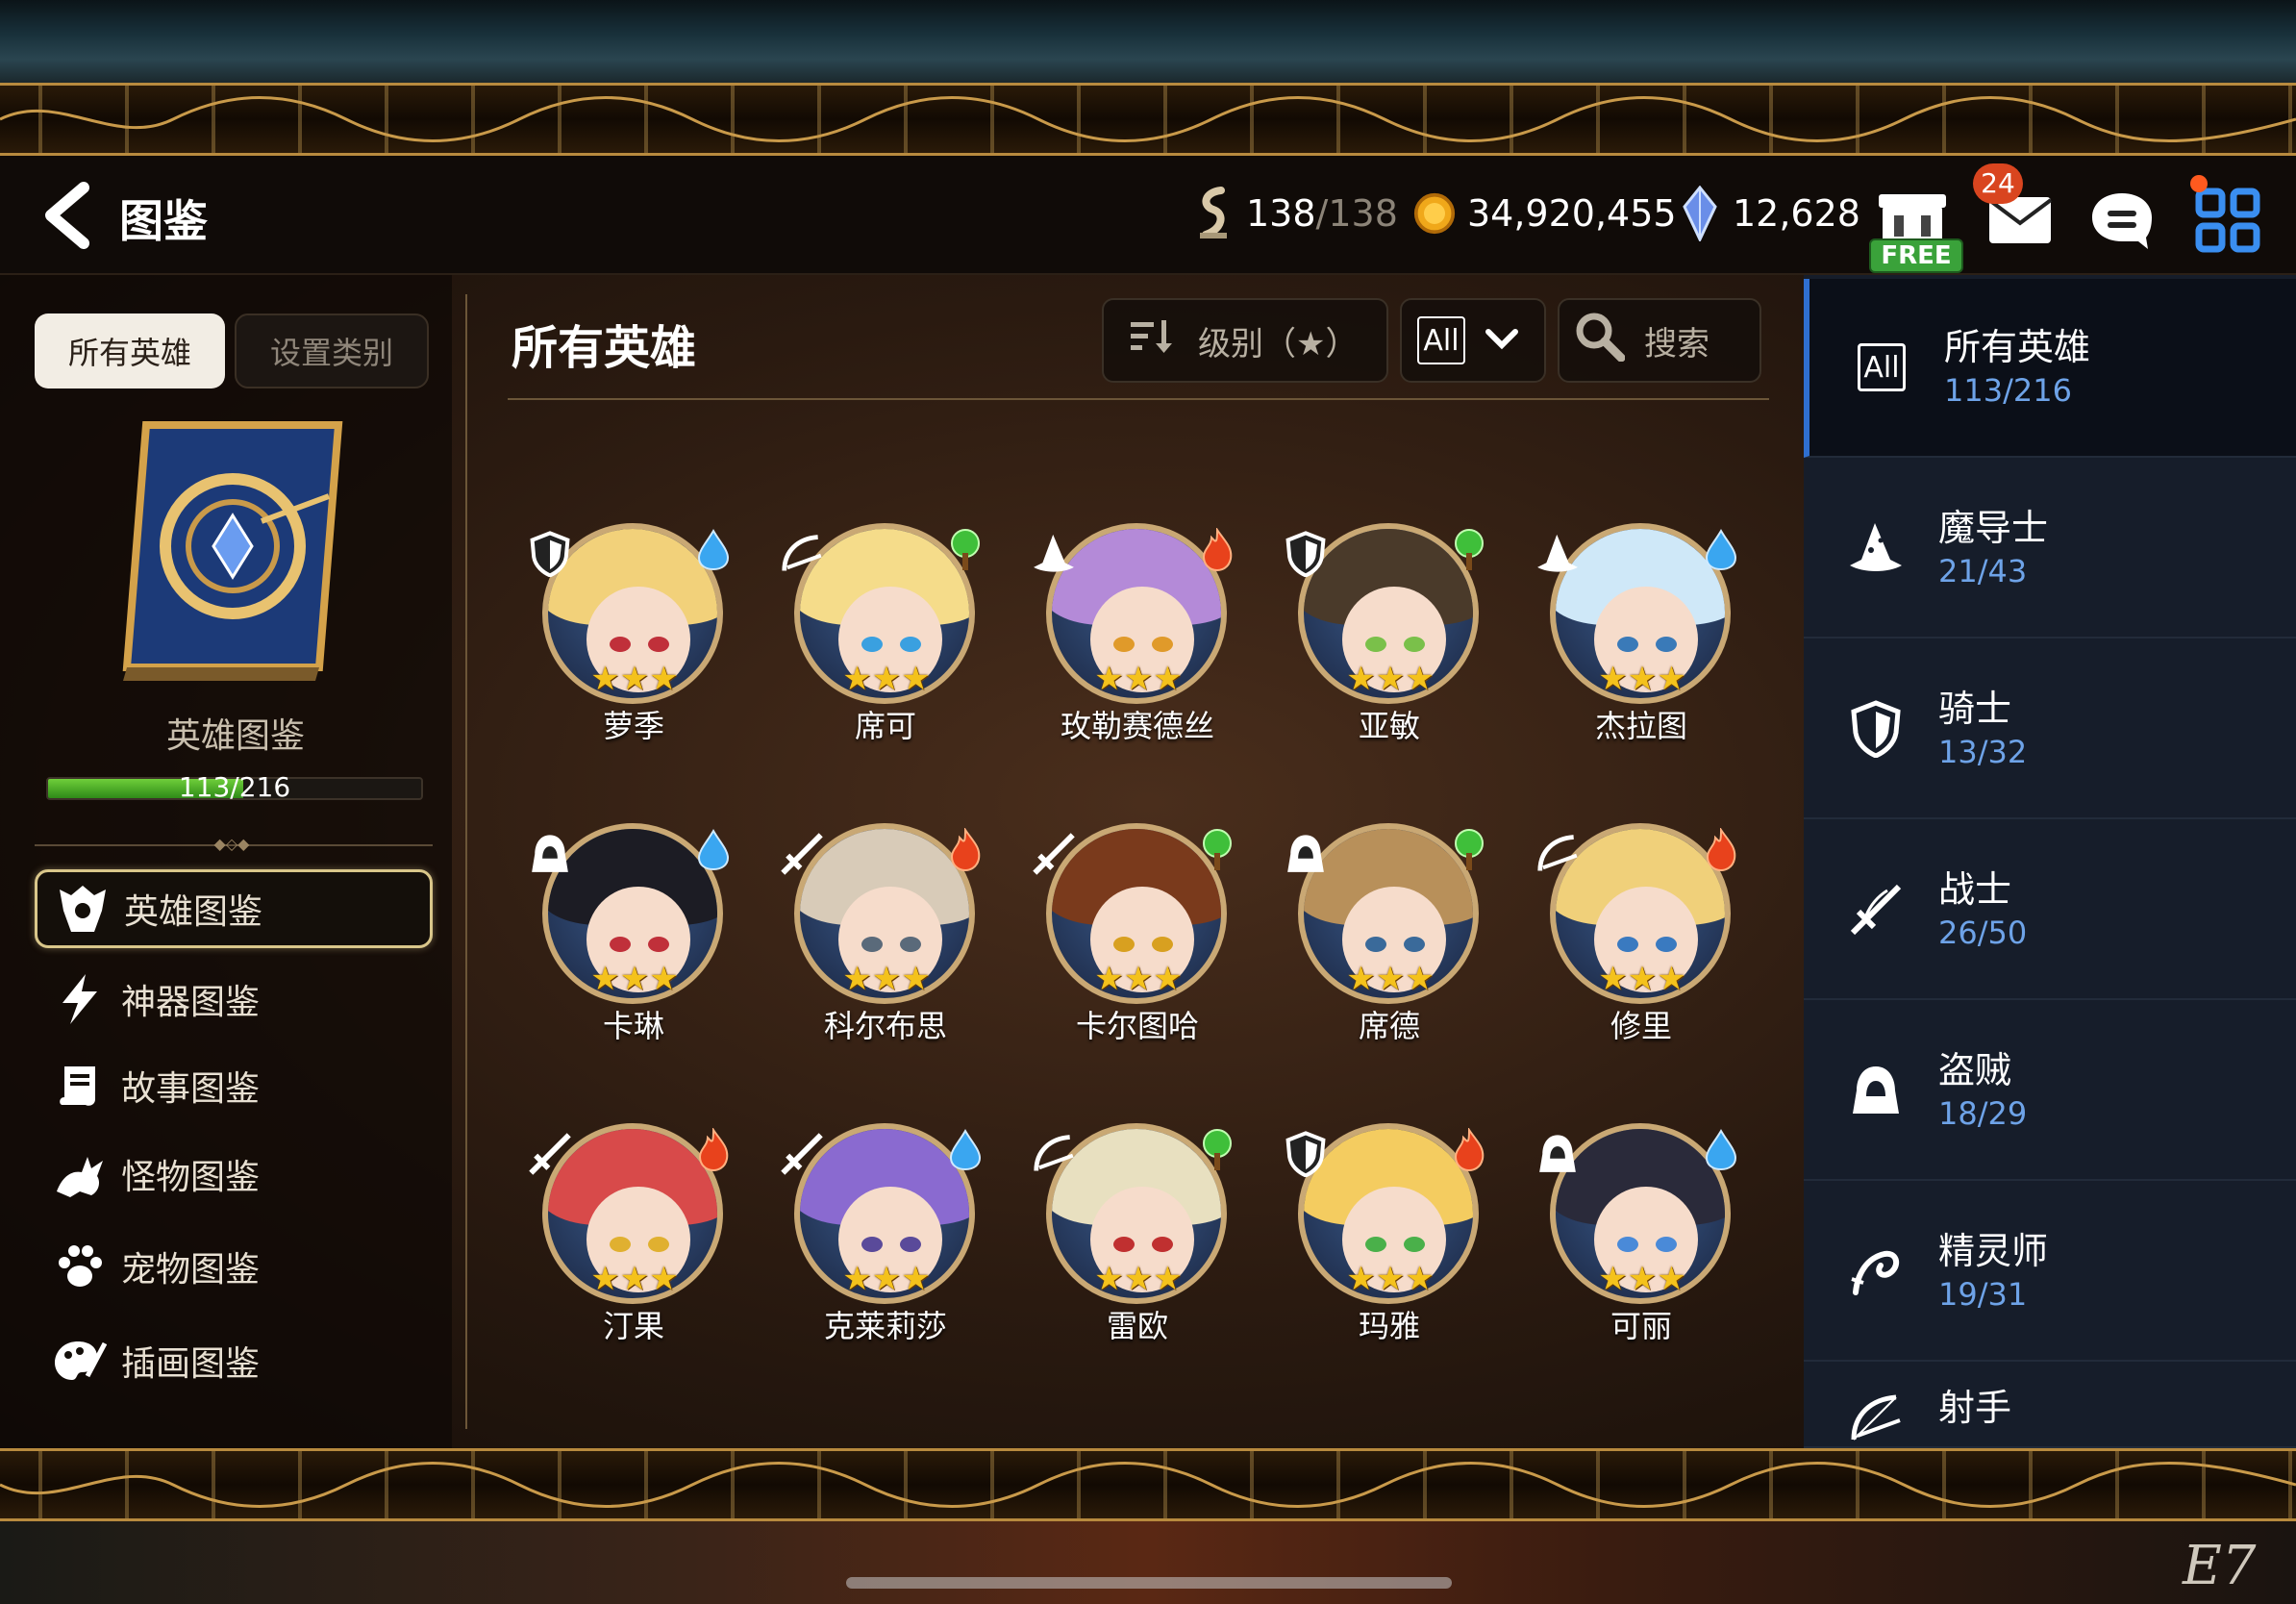 This screenshot has height=1604, width=2296. Describe the element at coordinates (191, 1089) in the screenshot. I see `nav-label: 故事图鉴` at that location.